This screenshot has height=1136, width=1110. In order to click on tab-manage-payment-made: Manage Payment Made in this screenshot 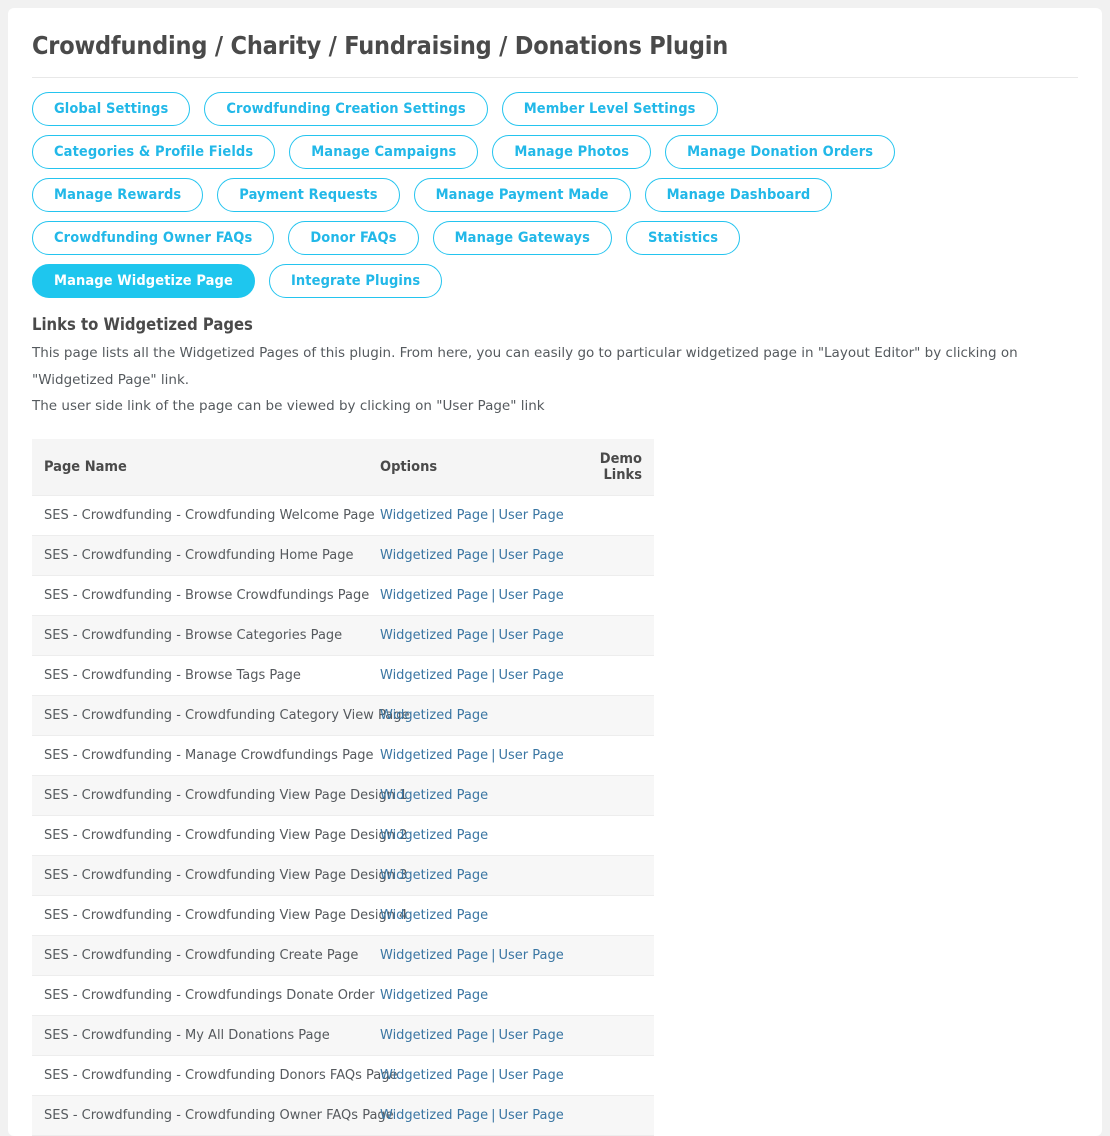, I will do `click(522, 195)`.